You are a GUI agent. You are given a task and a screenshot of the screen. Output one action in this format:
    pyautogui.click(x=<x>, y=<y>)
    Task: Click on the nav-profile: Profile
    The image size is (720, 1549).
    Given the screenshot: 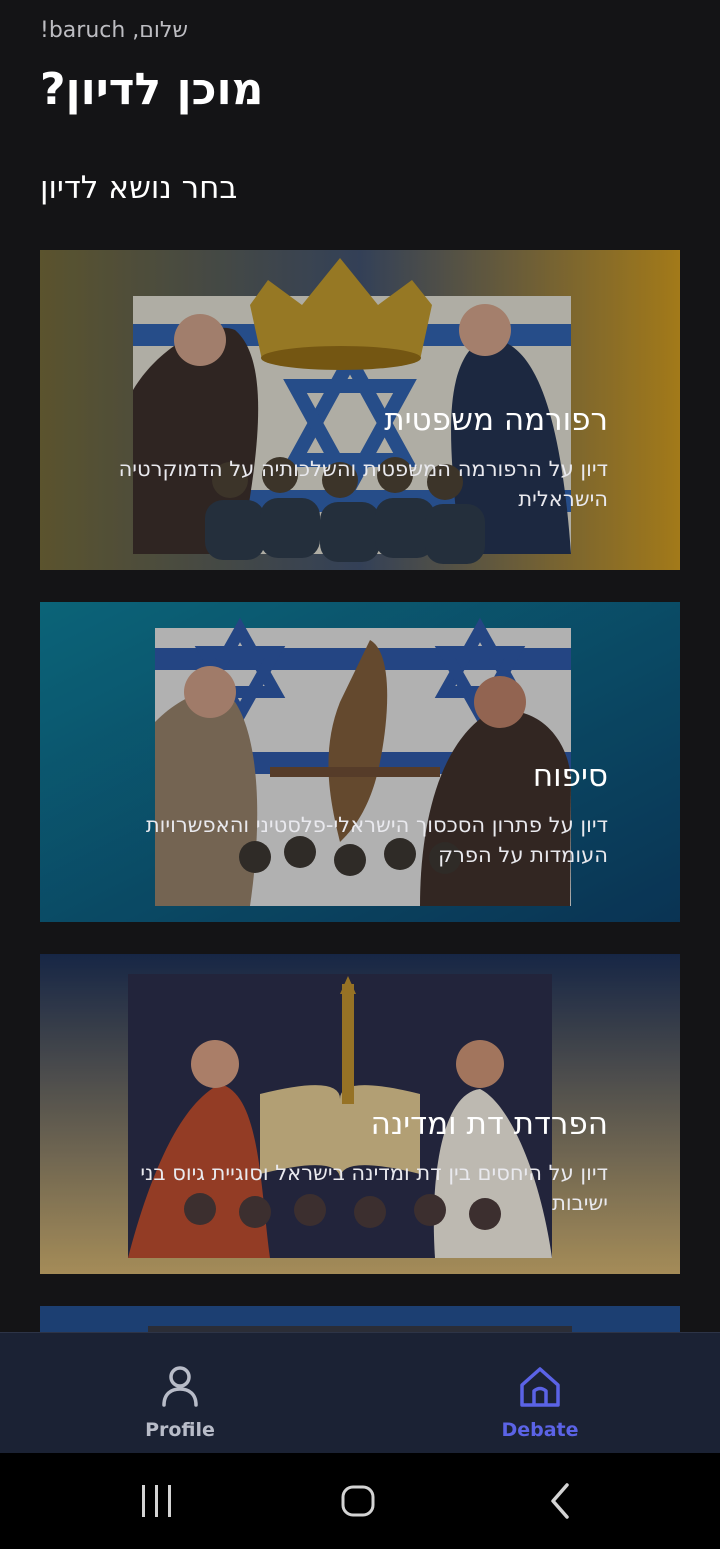 What is the action you would take?
    pyautogui.click(x=180, y=1393)
    